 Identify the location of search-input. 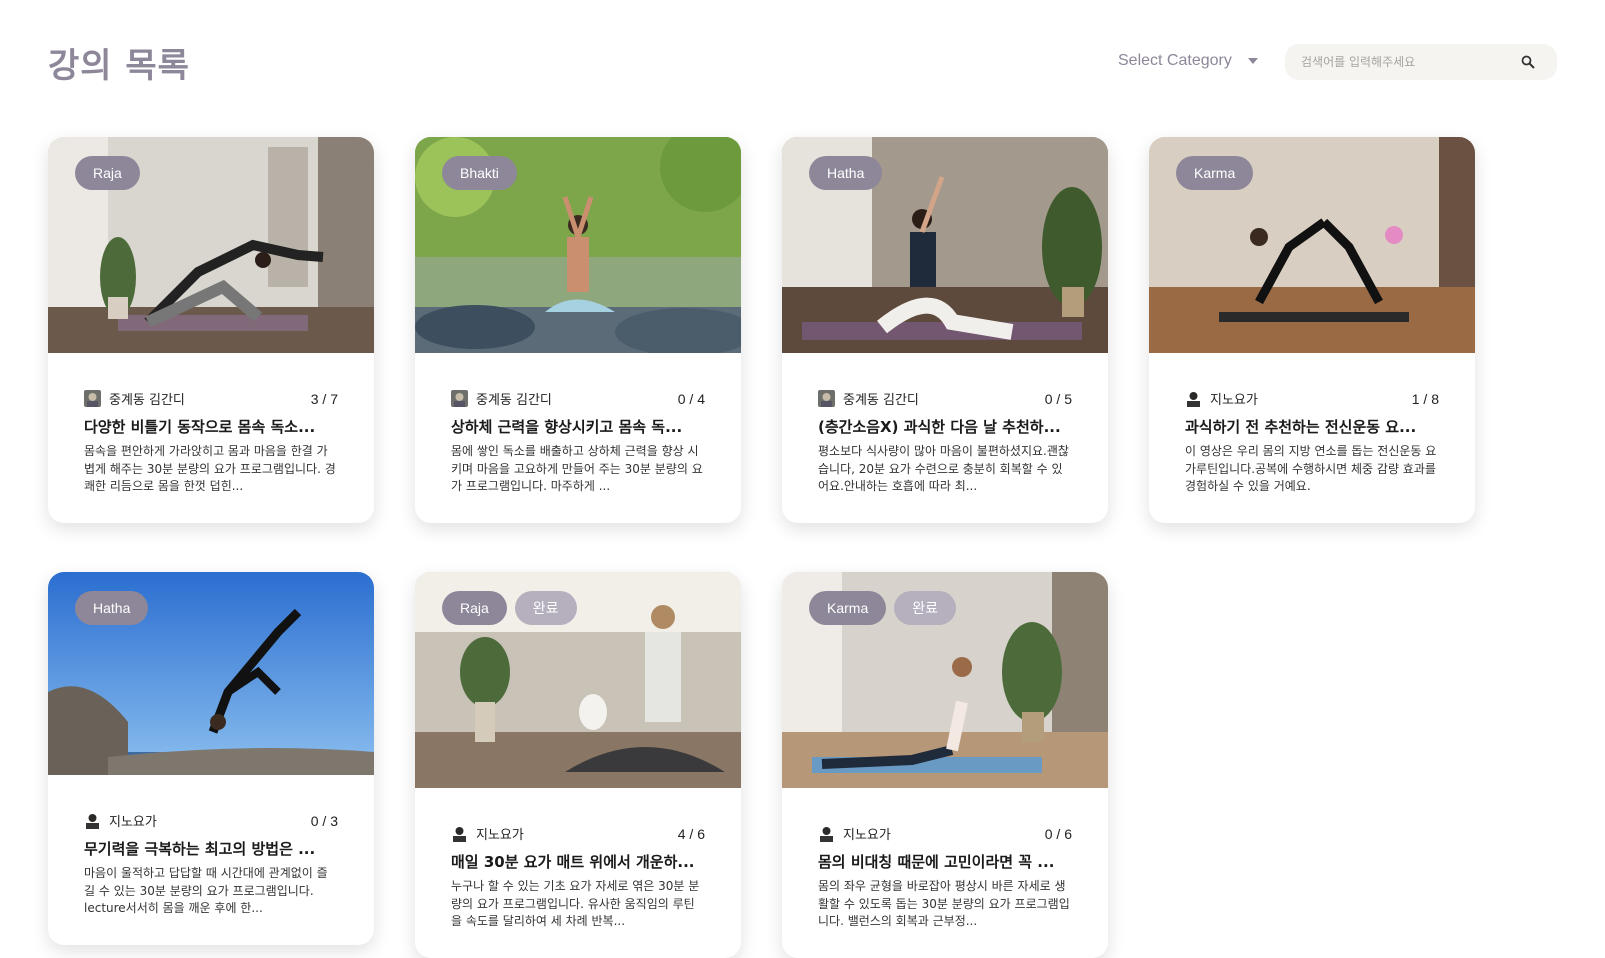
(1400, 62).